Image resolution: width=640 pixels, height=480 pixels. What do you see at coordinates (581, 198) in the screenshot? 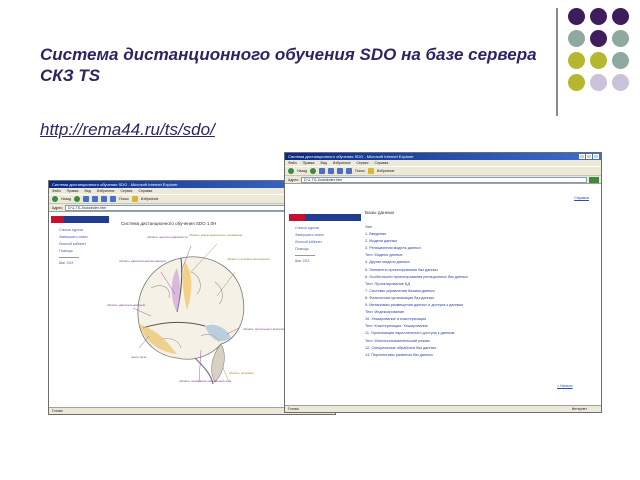
I see `help-link: Справка` at bounding box center [581, 198].